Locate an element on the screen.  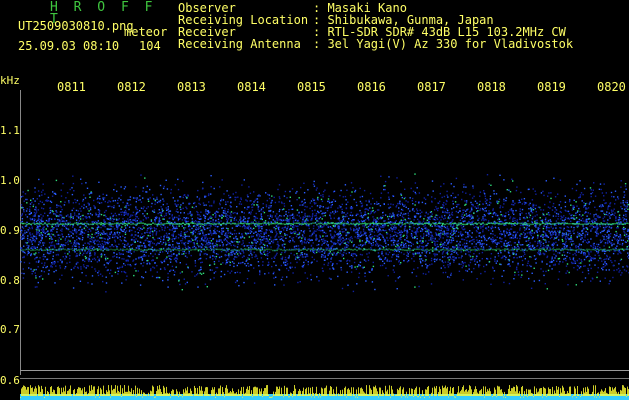
filename: UT2509030810.png is located at coordinates (76, 26).